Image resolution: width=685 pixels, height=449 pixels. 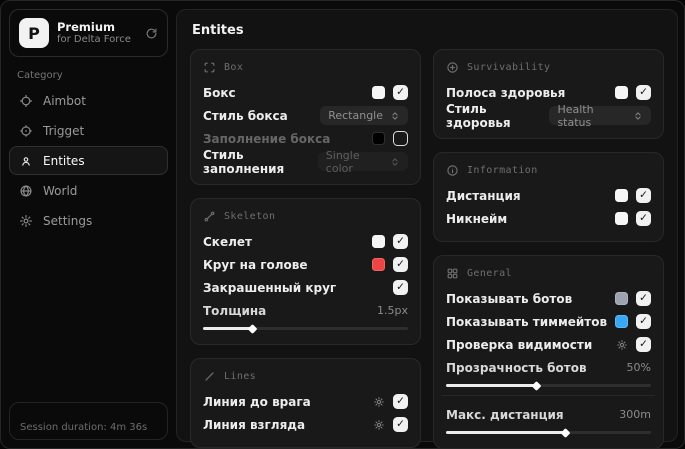 What do you see at coordinates (305, 92) in the screenshot?
I see `setting-row-box: Бокс` at bounding box center [305, 92].